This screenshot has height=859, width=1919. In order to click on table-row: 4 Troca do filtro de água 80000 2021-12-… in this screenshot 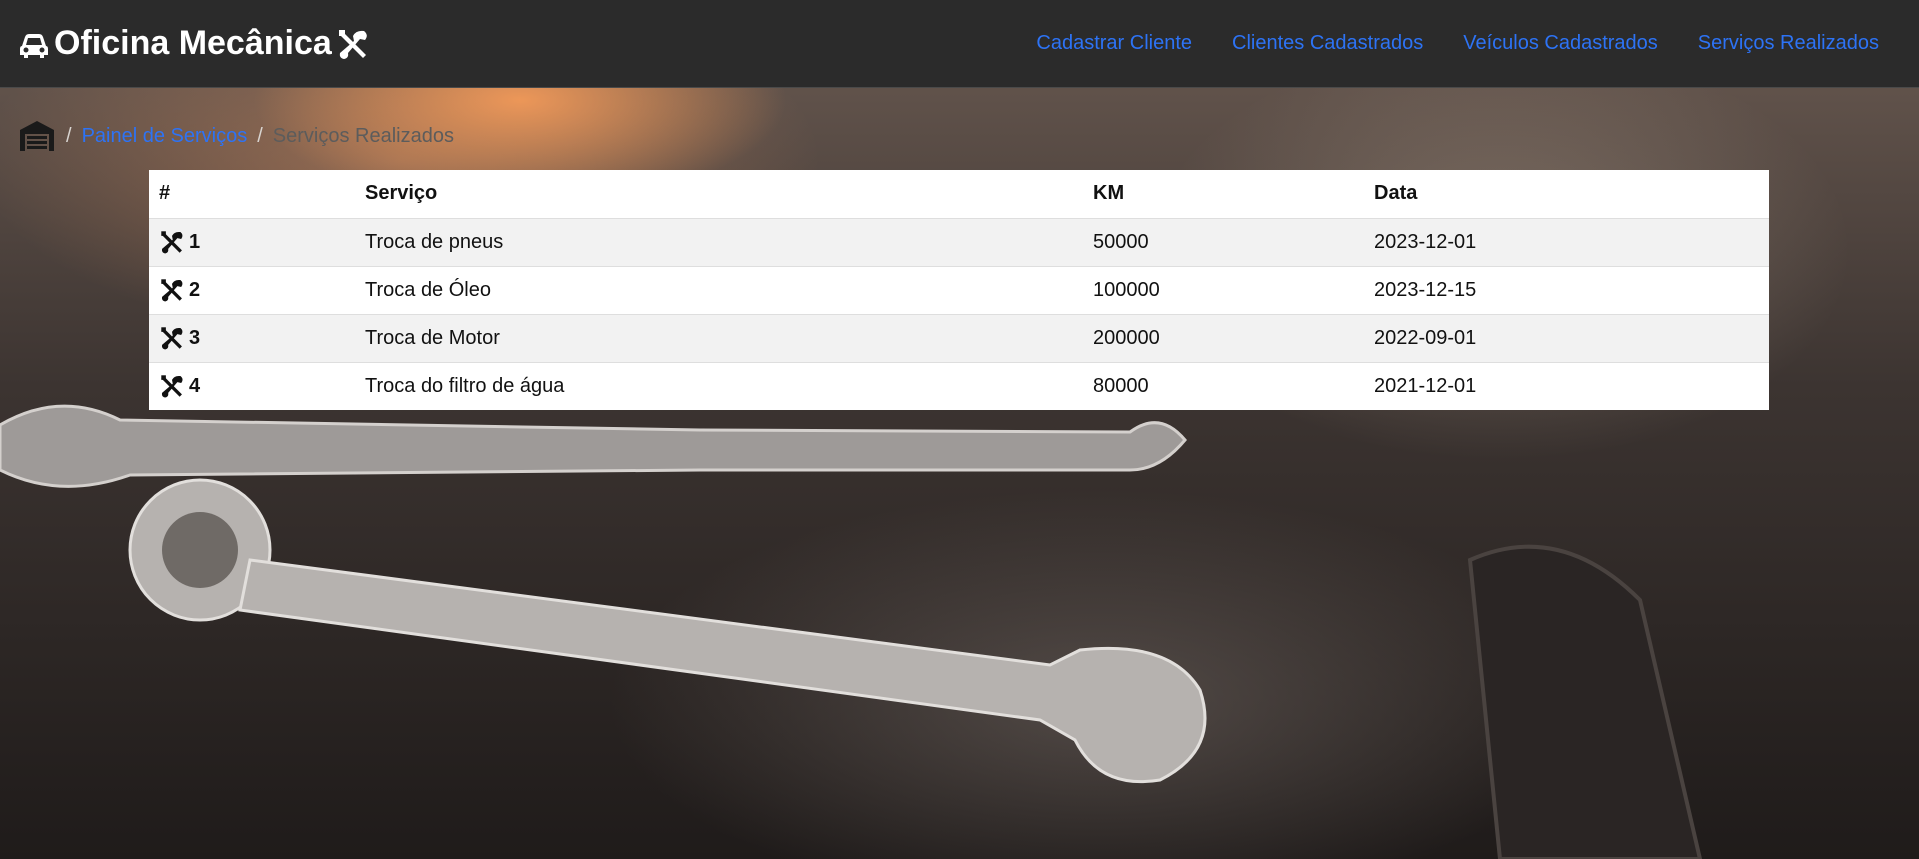, I will do `click(959, 386)`.